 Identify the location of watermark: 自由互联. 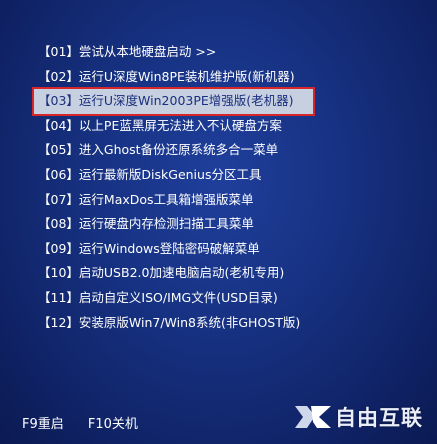
(358, 417).